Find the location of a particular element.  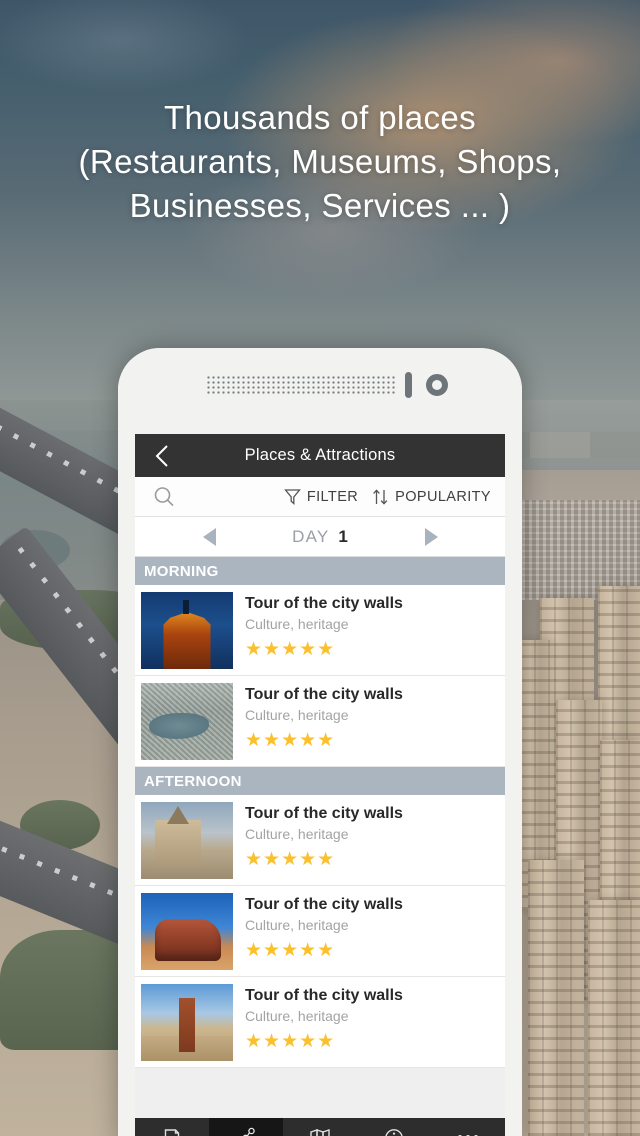

day-label: DAY is located at coordinates (311, 536).